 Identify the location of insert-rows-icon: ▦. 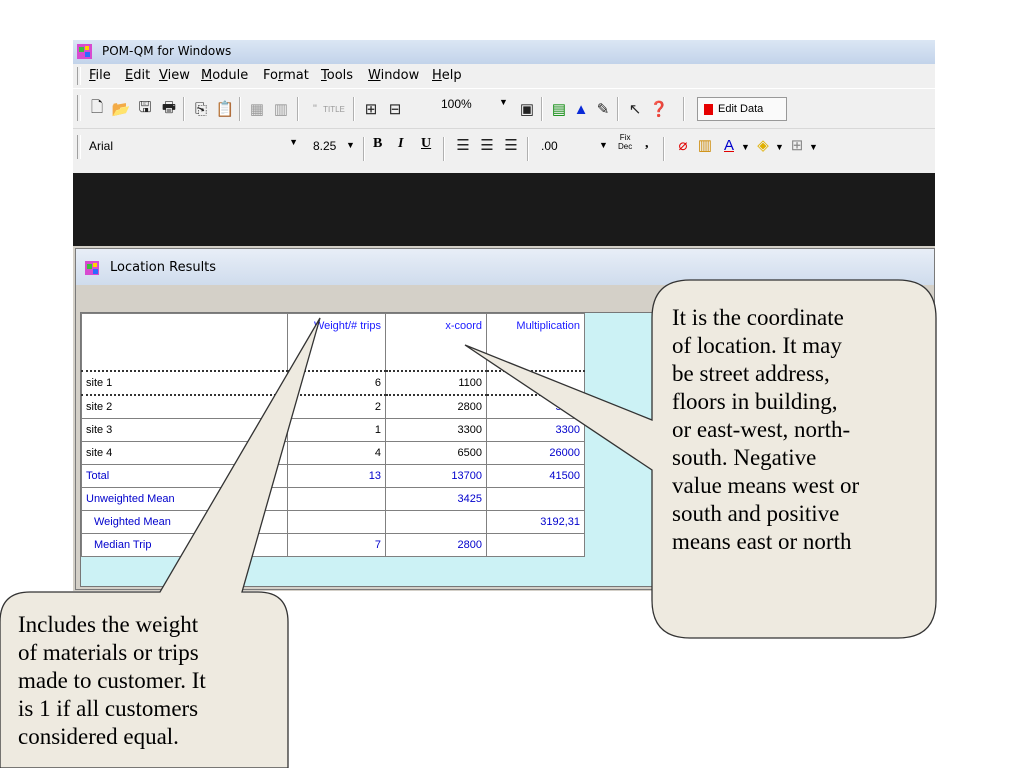
(257, 109).